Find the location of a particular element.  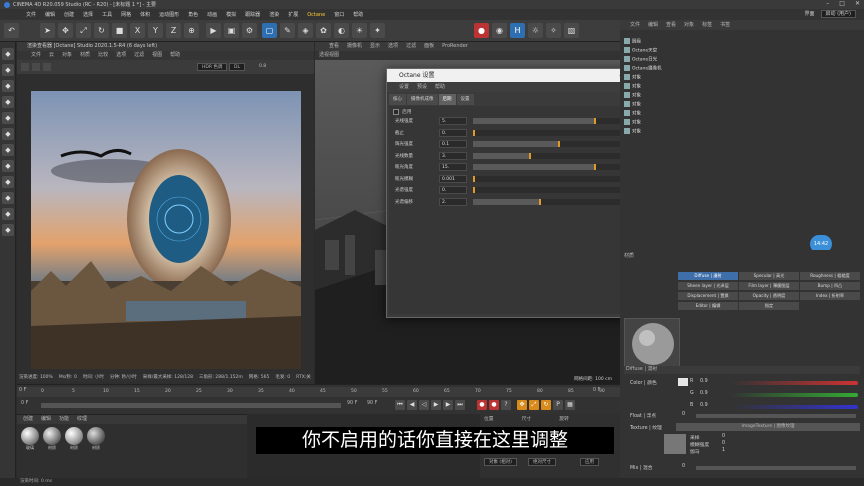

mix-value: 0 is located at coordinates (683, 466).